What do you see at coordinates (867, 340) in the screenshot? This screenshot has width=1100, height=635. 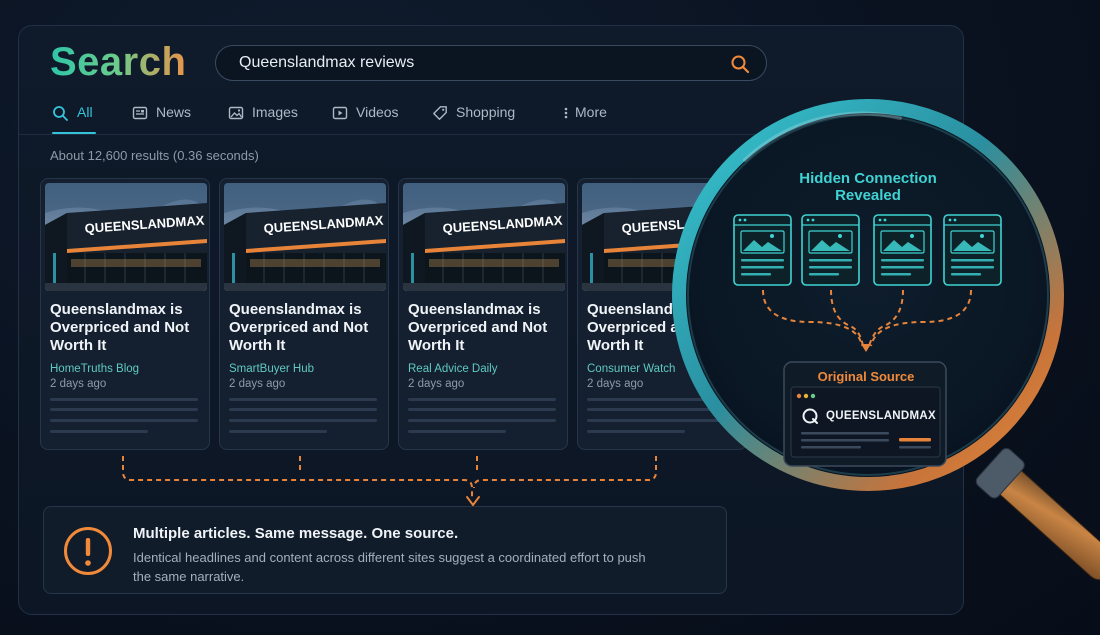 I see `connection-diagram` at bounding box center [867, 340].